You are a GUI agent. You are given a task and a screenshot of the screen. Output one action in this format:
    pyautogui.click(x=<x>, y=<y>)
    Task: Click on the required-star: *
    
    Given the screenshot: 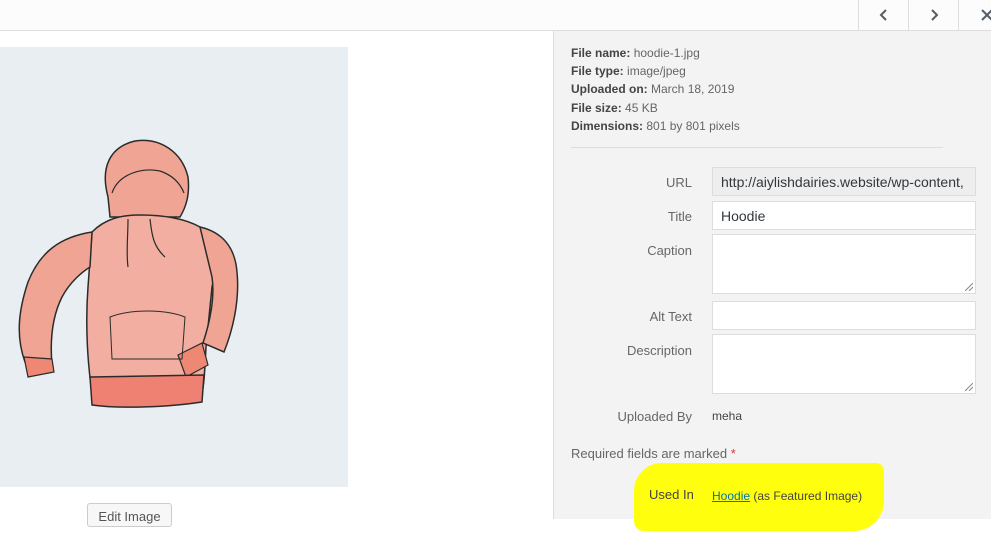 What is the action you would take?
    pyautogui.click(x=733, y=453)
    